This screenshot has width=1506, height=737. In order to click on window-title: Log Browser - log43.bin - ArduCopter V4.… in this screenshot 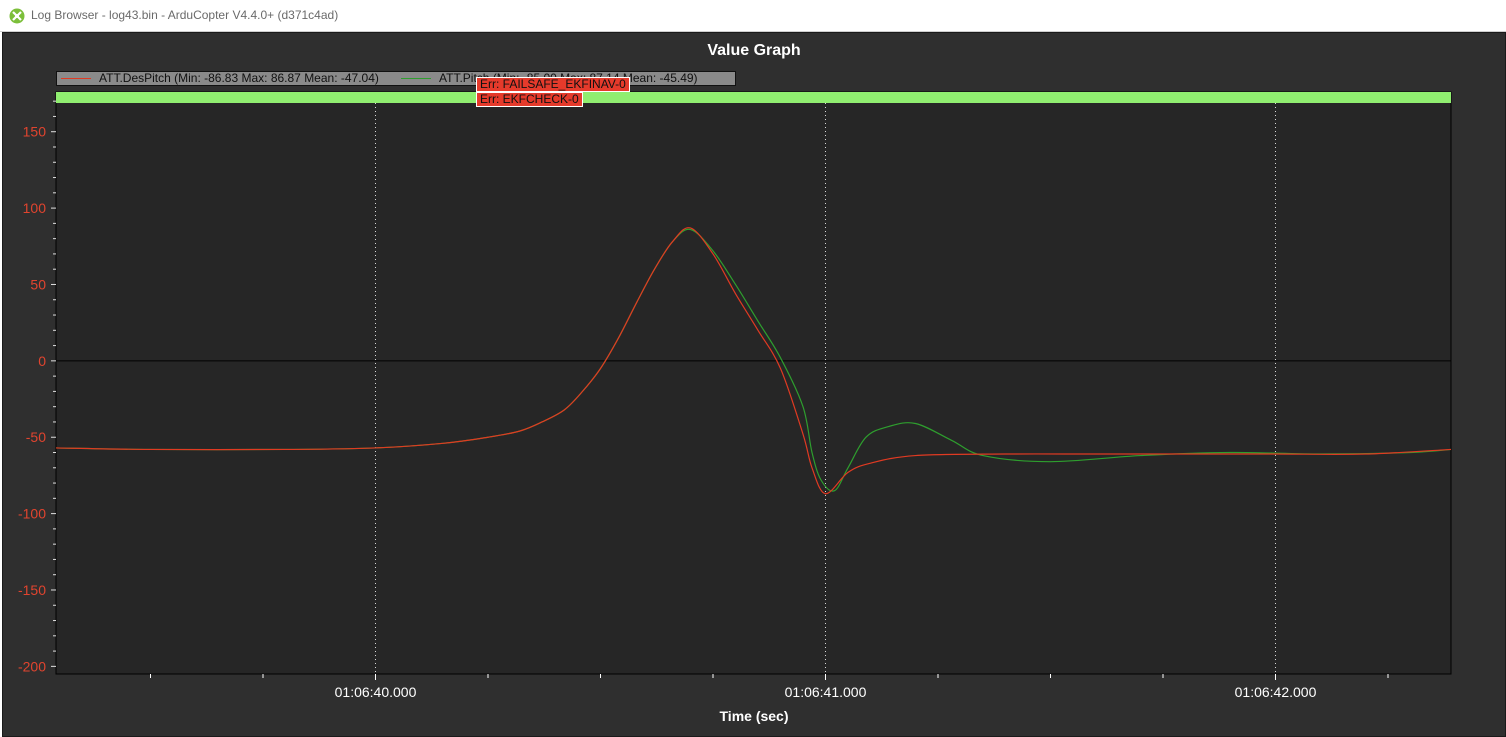, I will do `click(185, 15)`.